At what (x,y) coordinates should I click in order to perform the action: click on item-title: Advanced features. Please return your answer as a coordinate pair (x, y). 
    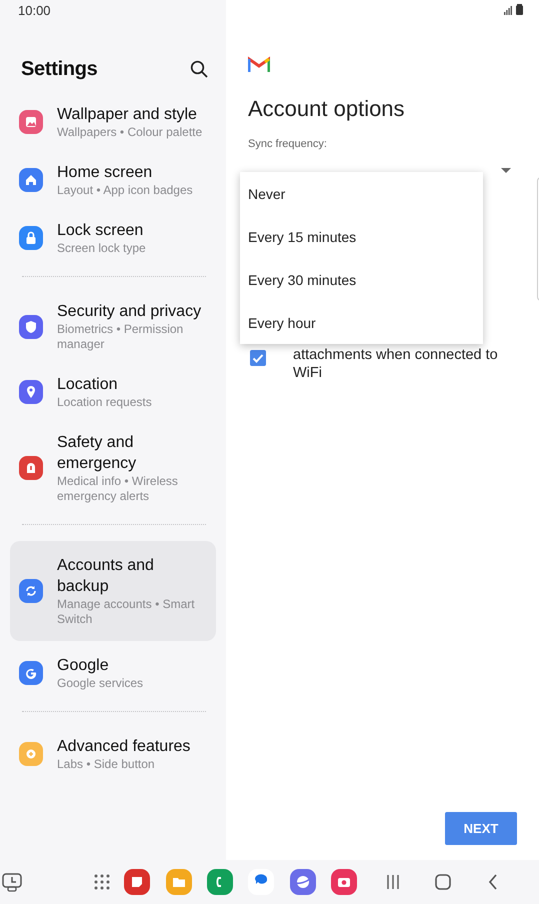
    Looking at the image, I should click on (123, 747).